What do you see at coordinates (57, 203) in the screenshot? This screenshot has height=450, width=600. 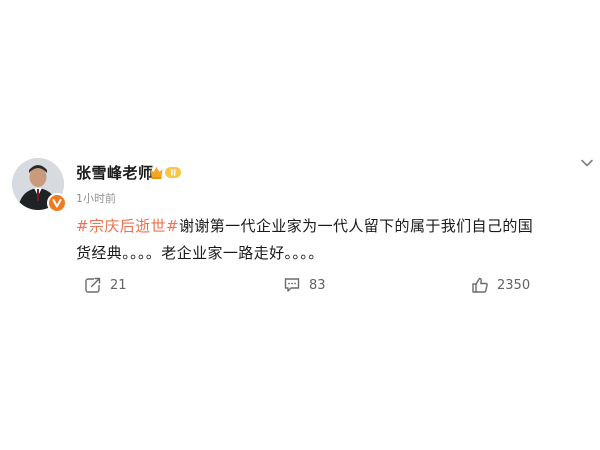 I see `verified-v-icon` at bounding box center [57, 203].